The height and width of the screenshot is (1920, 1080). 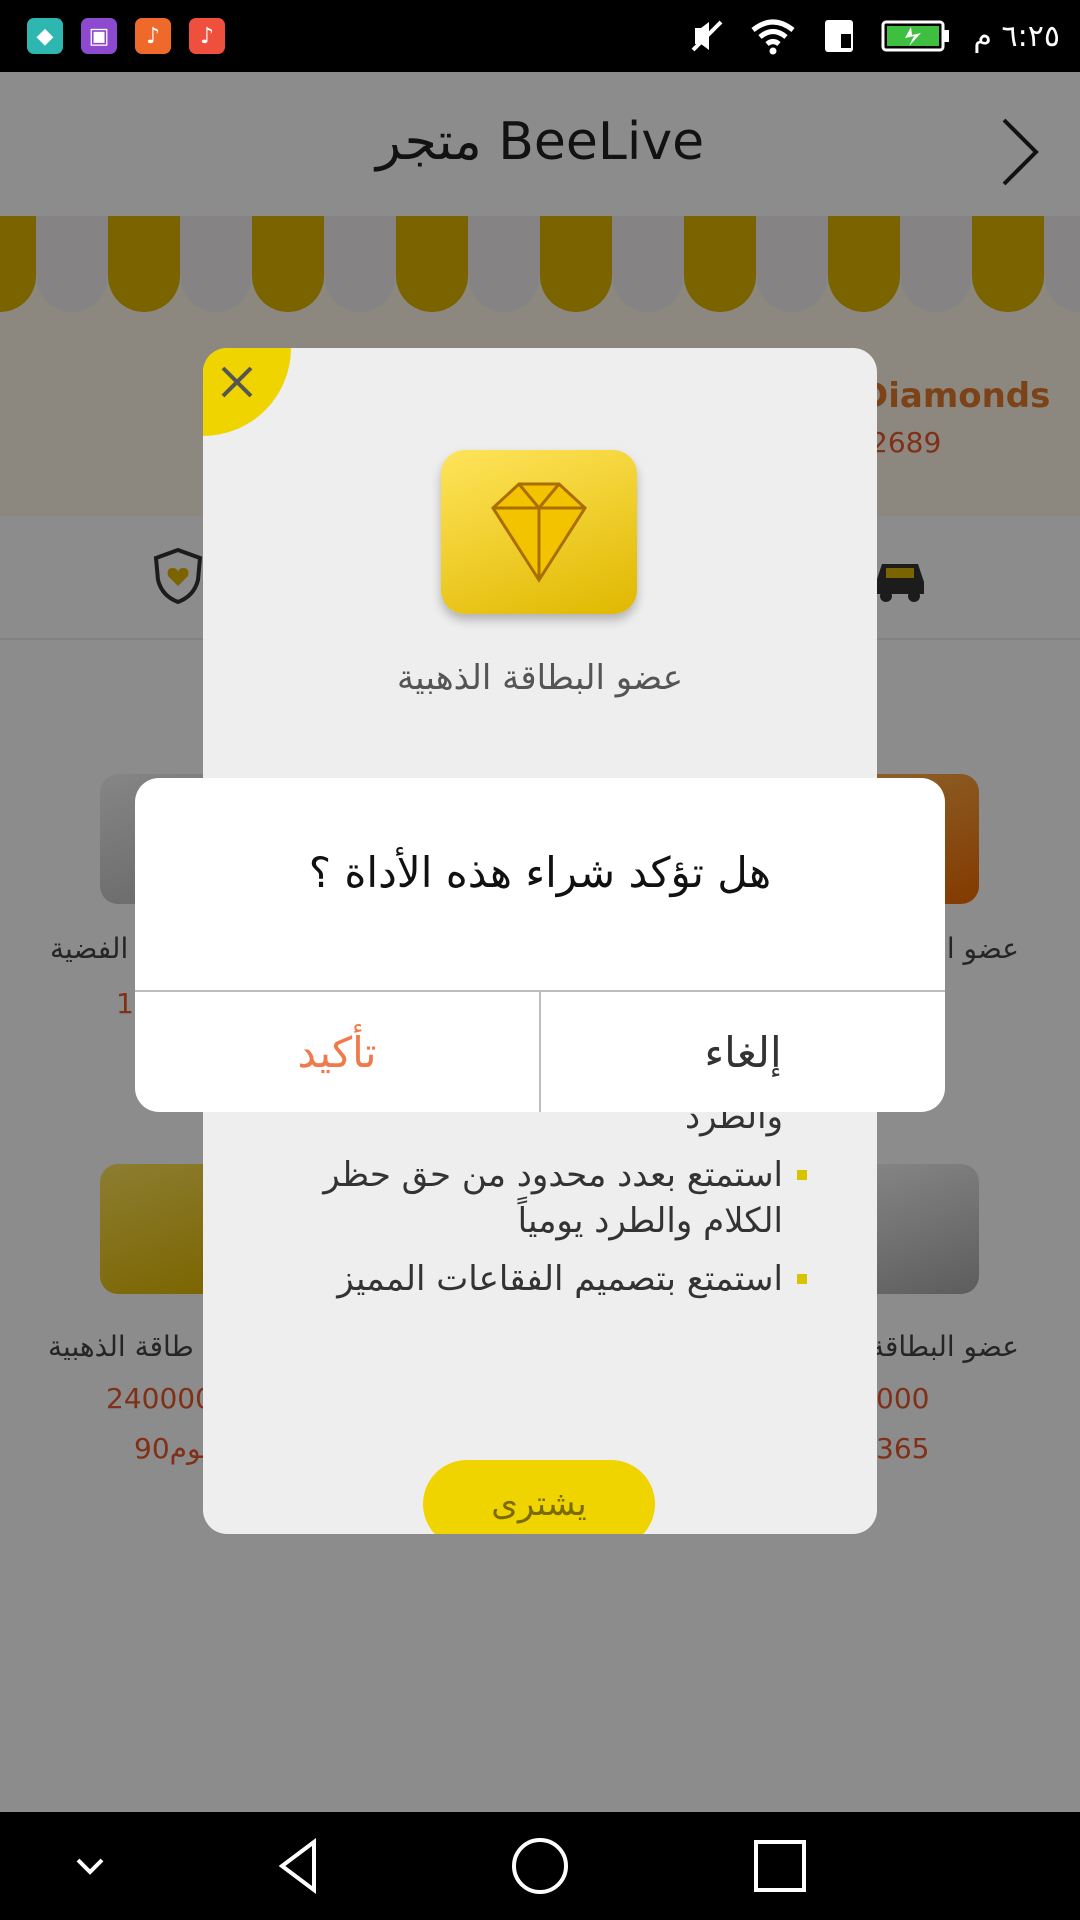 What do you see at coordinates (1016, 36) in the screenshot?
I see `status-time: ٦:٢٥ م` at bounding box center [1016, 36].